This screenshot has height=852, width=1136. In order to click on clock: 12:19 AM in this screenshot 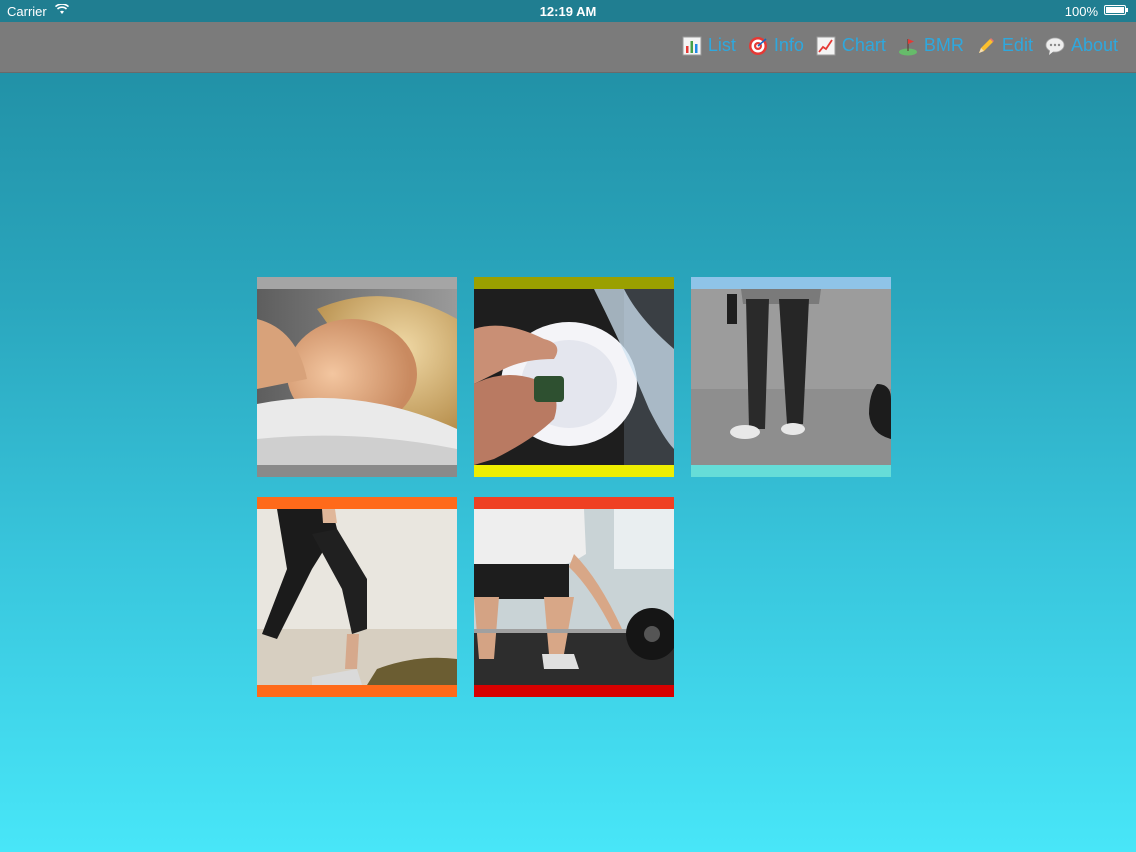, I will do `click(568, 11)`.